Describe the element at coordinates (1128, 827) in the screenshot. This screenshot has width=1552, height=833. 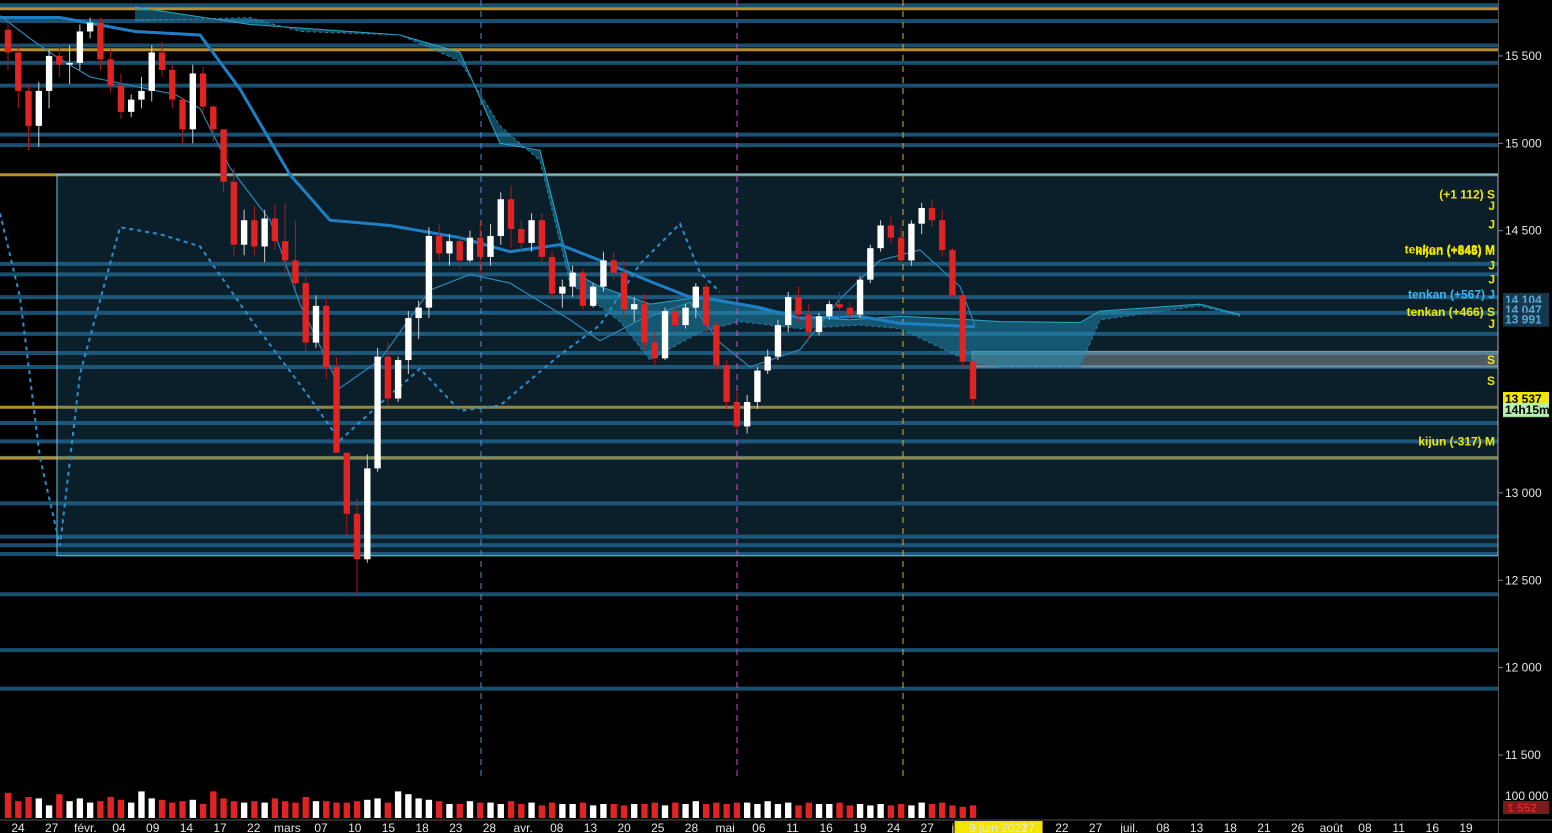
I see `x-tick-label: juil.` at that location.